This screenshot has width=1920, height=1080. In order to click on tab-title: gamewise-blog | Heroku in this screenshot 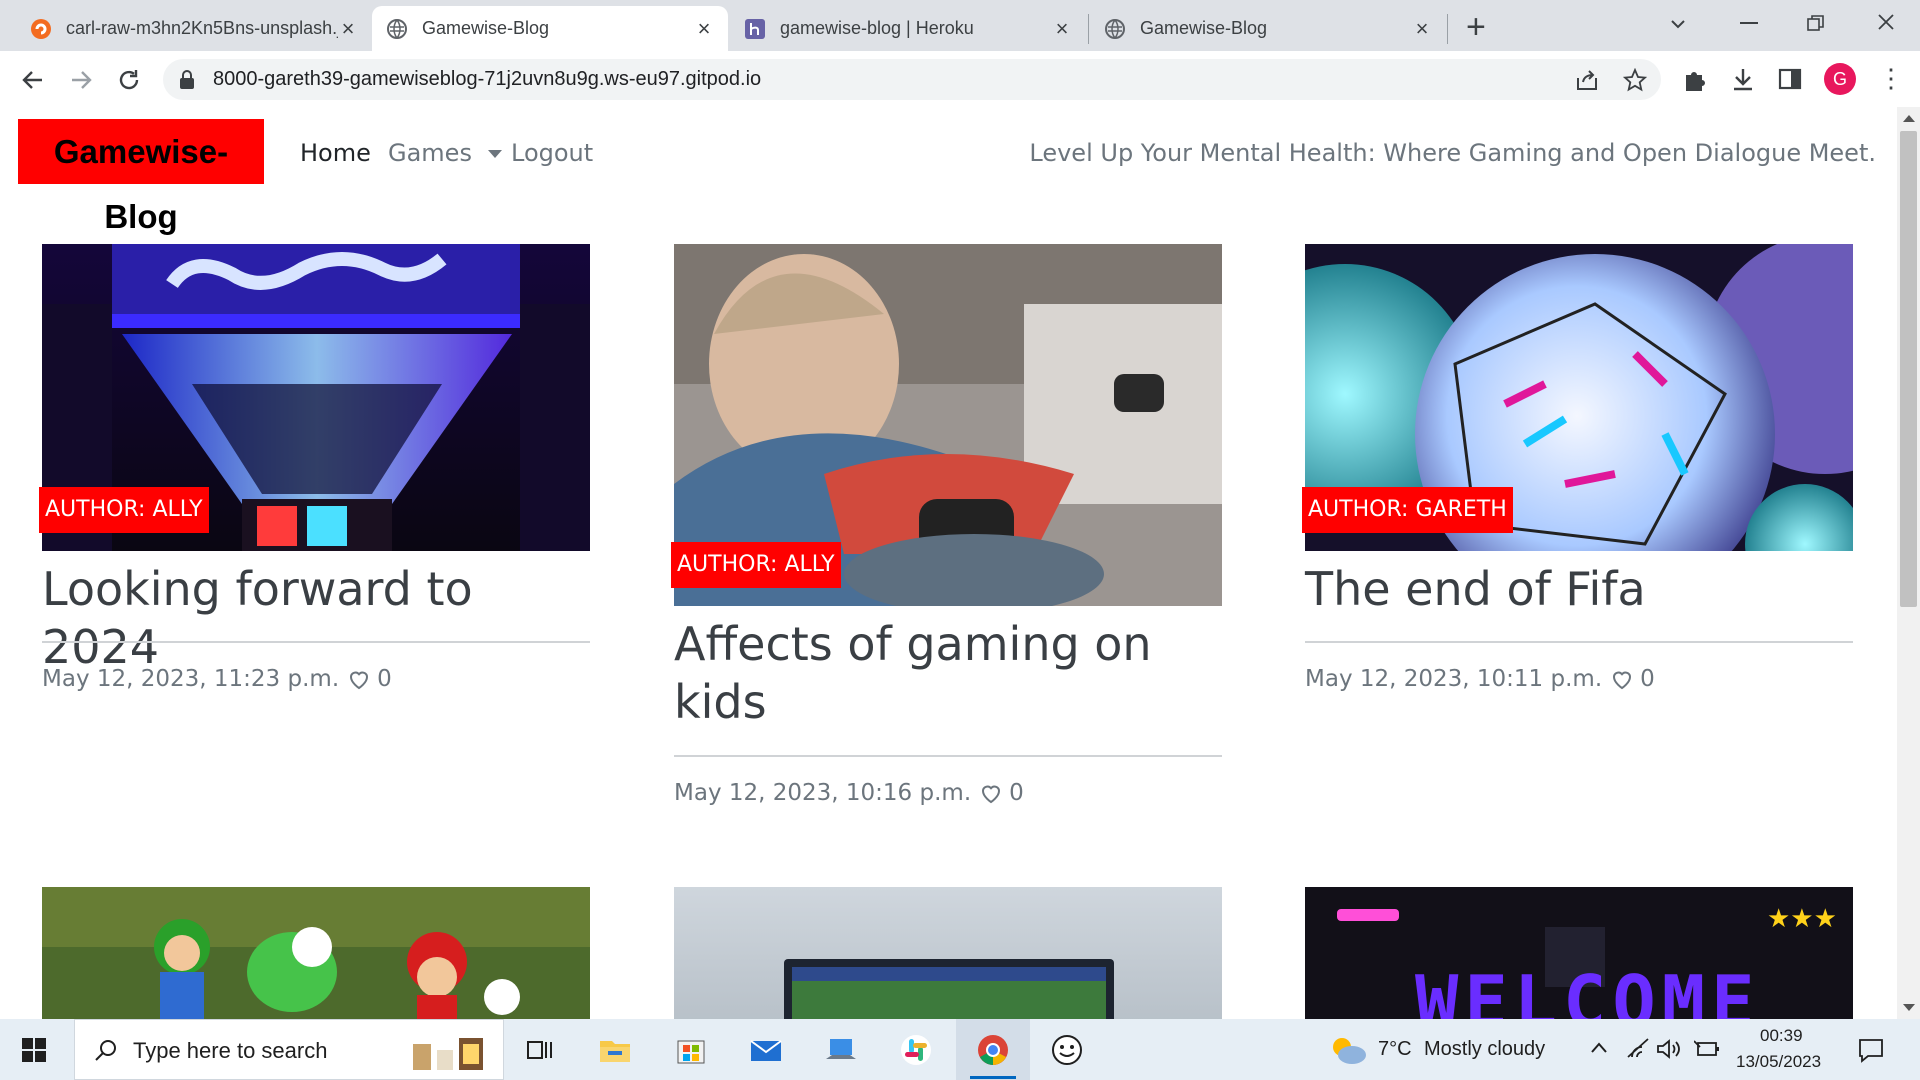, I will do `click(877, 28)`.